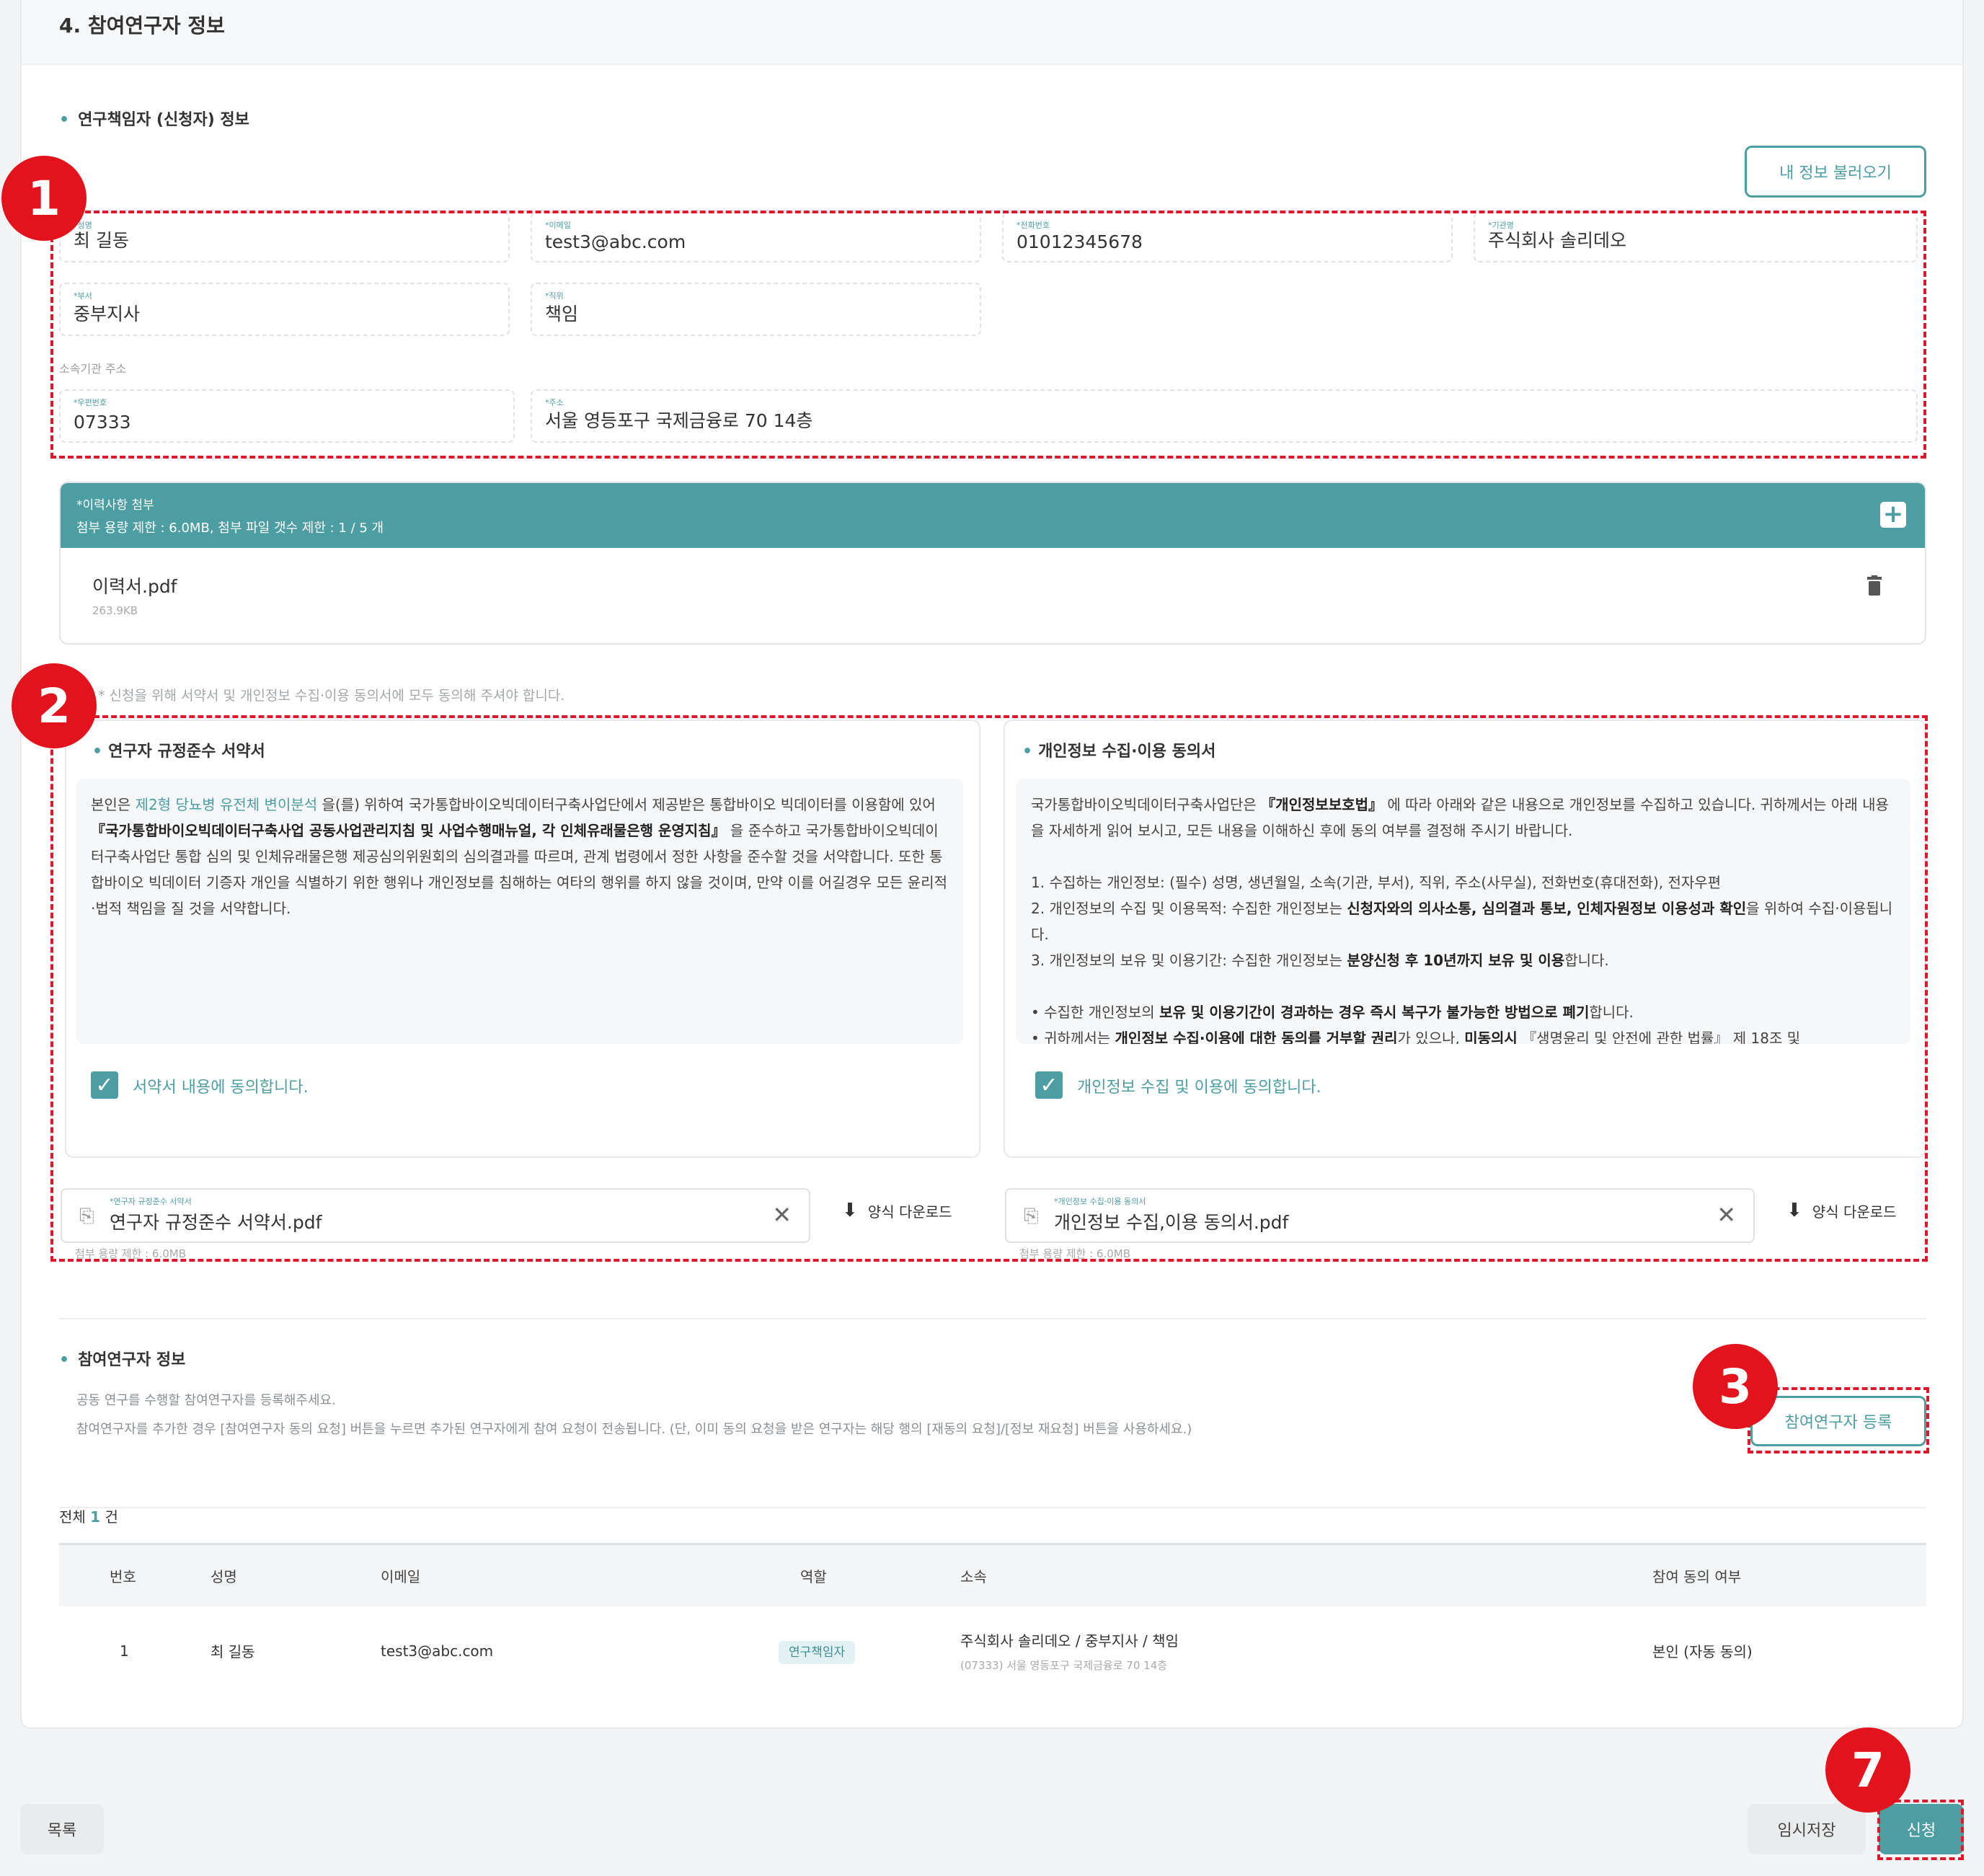 This screenshot has width=1984, height=1876. What do you see at coordinates (135, 1574) in the screenshot?
I see `col-no: 번호` at bounding box center [135, 1574].